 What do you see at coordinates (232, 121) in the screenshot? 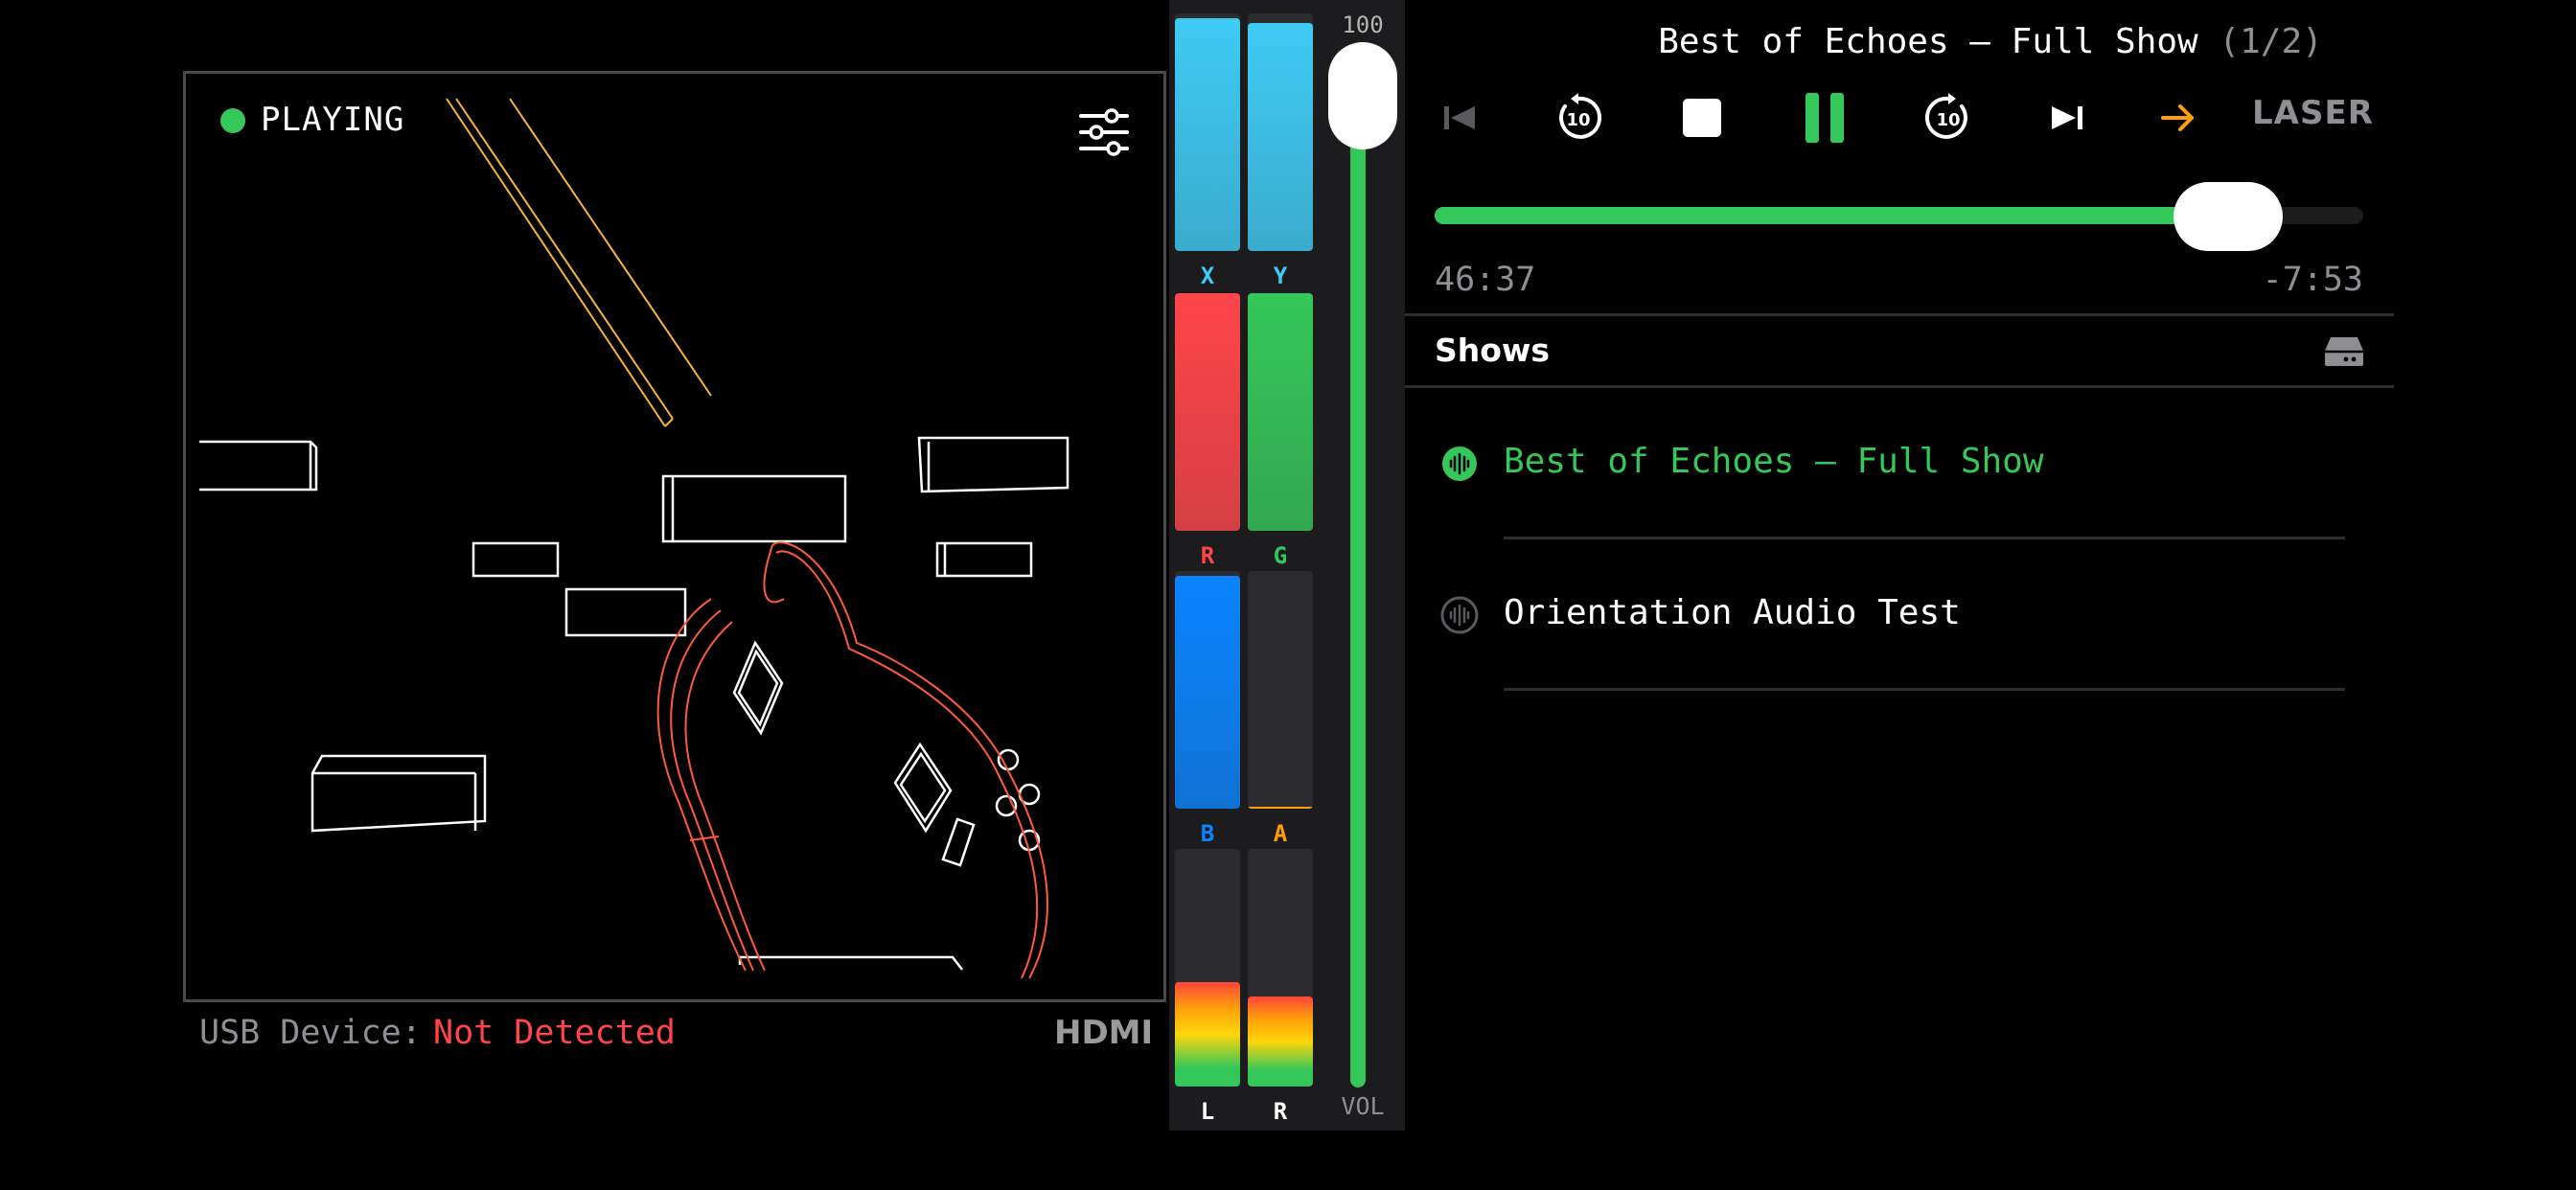
I see `playing-indicator-dot` at bounding box center [232, 121].